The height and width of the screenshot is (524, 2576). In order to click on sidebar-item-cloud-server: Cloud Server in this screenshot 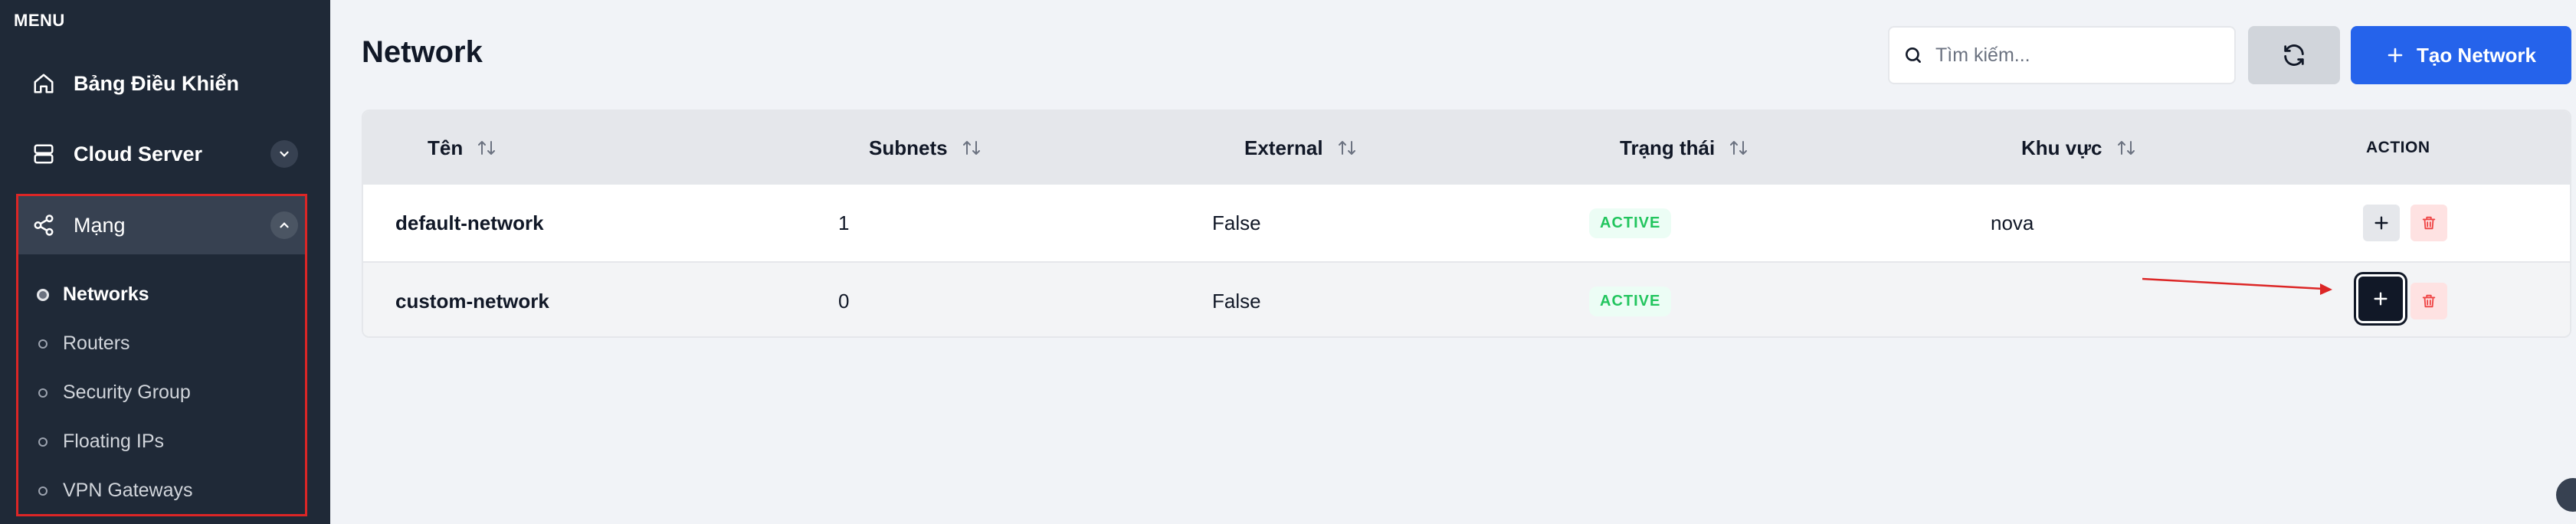, I will do `click(164, 154)`.